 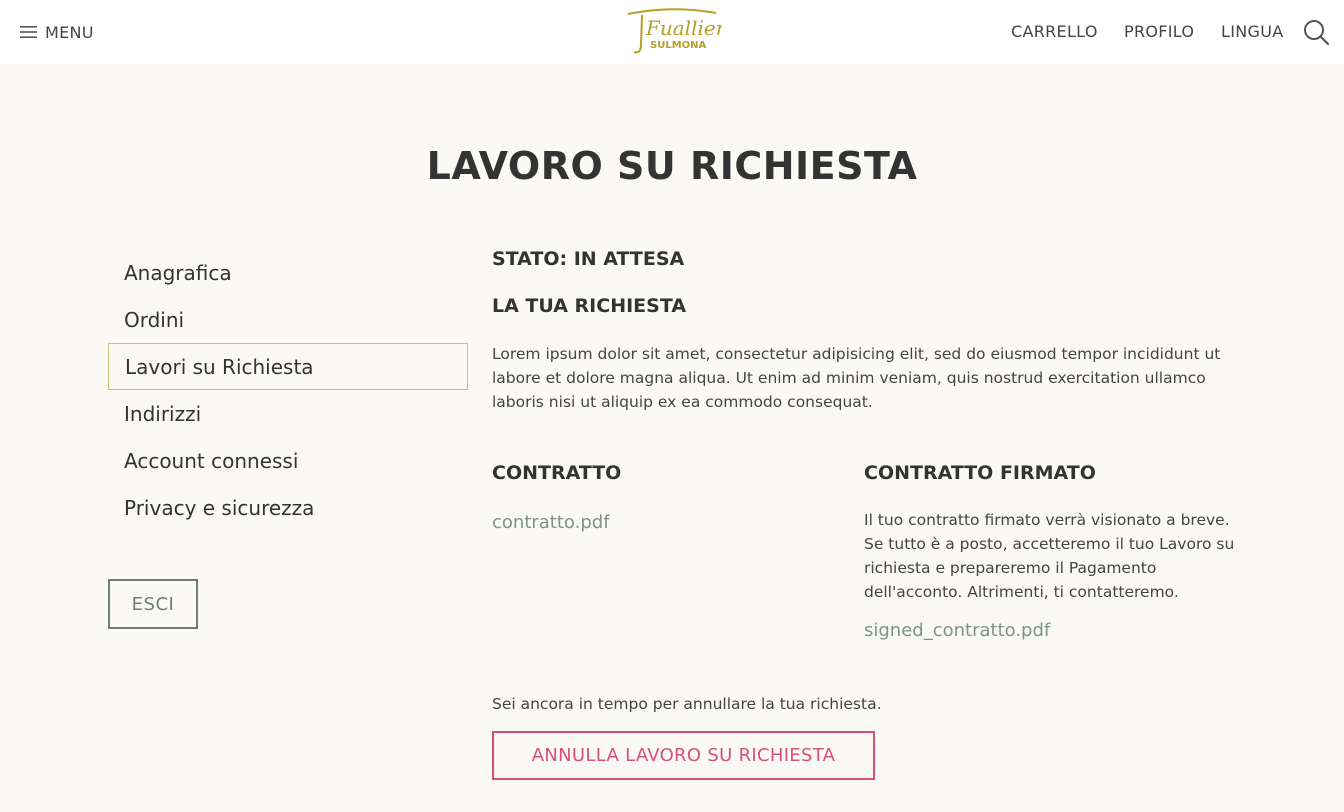 What do you see at coordinates (589, 306) in the screenshot?
I see `request-heading: LA TUA RICHIESTA` at bounding box center [589, 306].